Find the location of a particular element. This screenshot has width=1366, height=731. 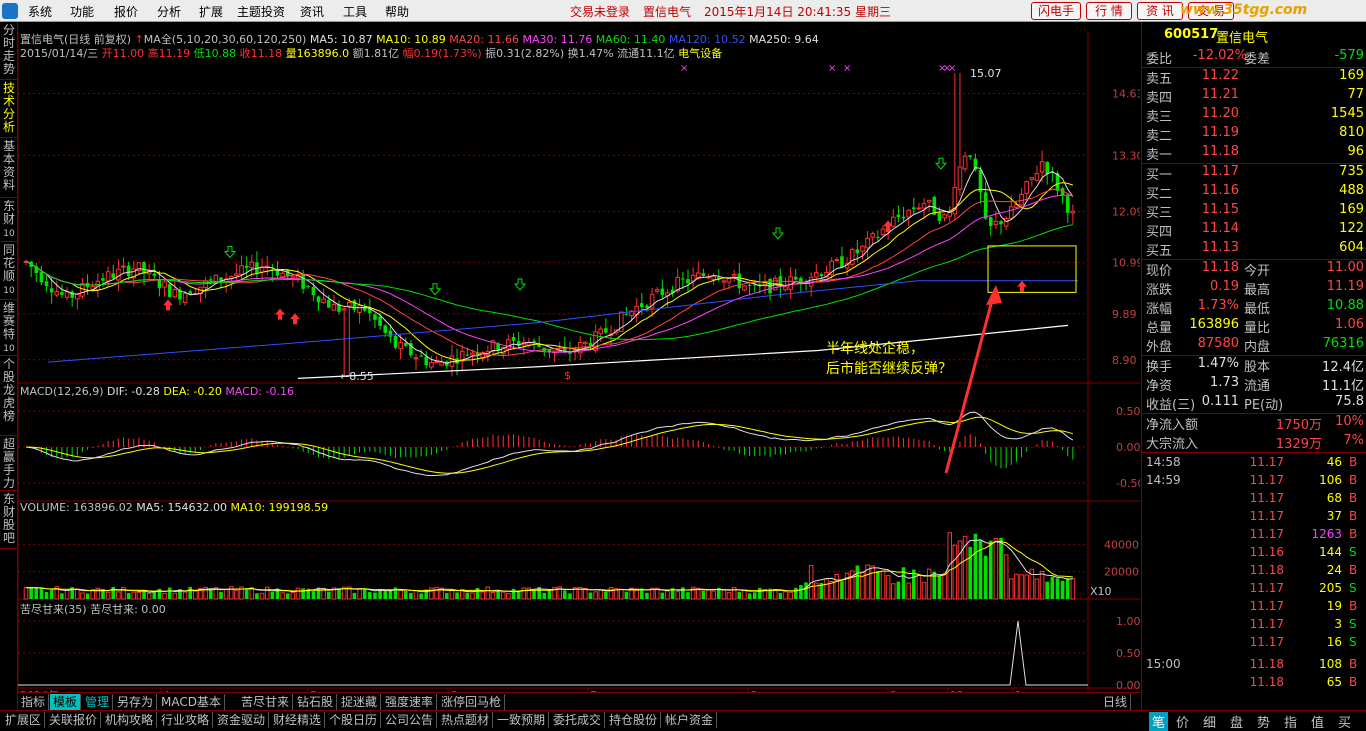

status-tab-8: 热点题材 is located at coordinates (466, 720).